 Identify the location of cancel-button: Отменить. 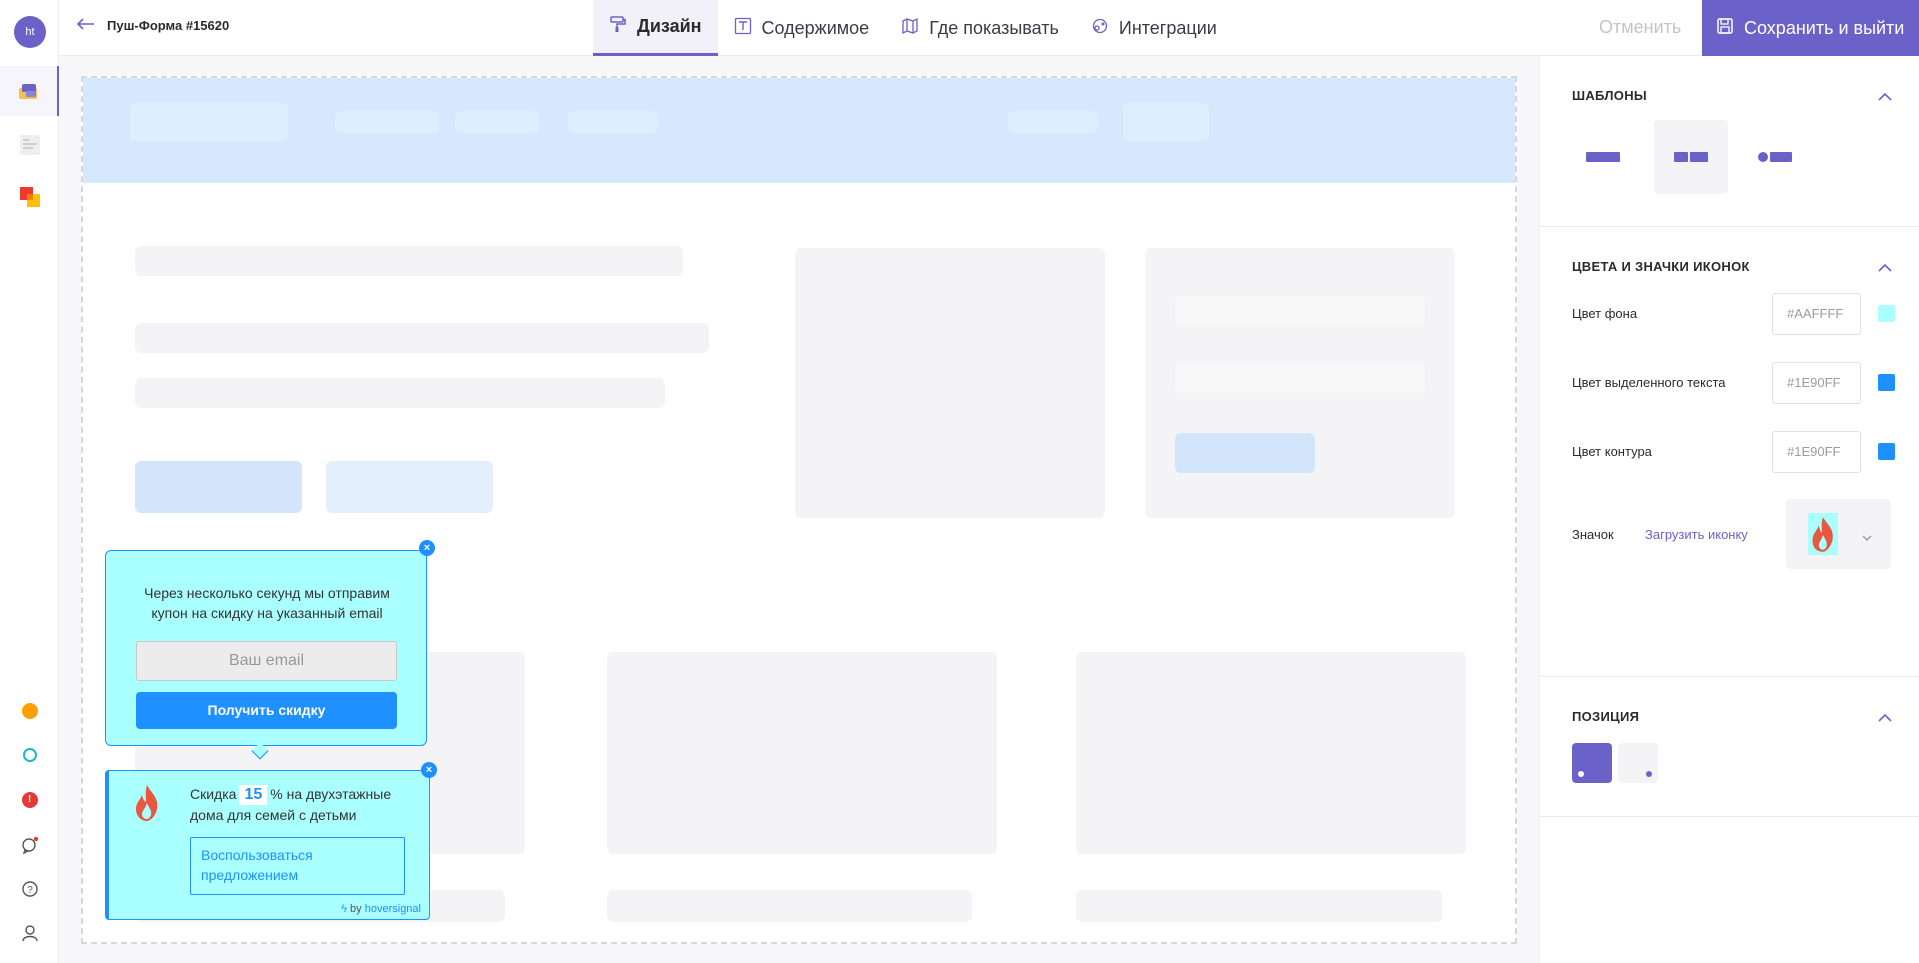
(1640, 27).